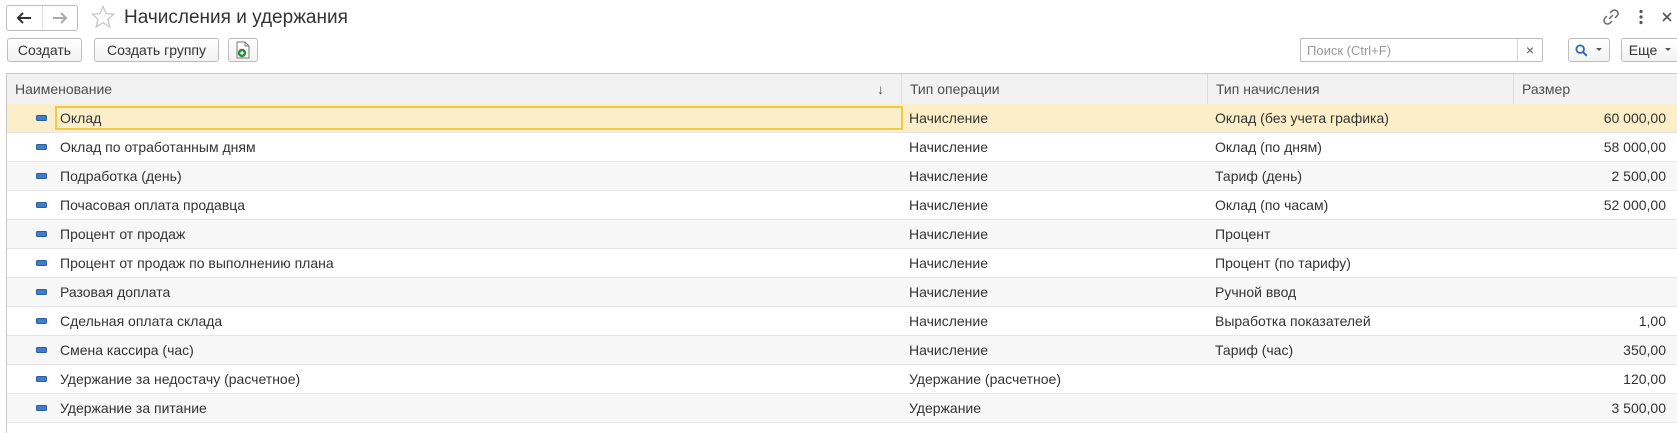 Image resolution: width=1677 pixels, height=433 pixels. What do you see at coordinates (1407, 50) in the screenshot?
I see `search-input` at bounding box center [1407, 50].